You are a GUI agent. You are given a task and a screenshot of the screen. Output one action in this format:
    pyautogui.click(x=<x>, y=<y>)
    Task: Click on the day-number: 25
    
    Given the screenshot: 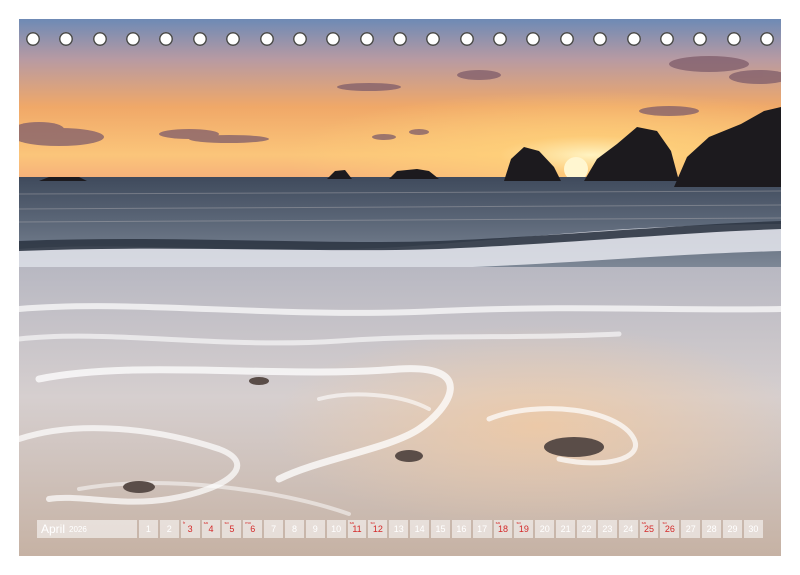 What is the action you would take?
    pyautogui.click(x=649, y=529)
    